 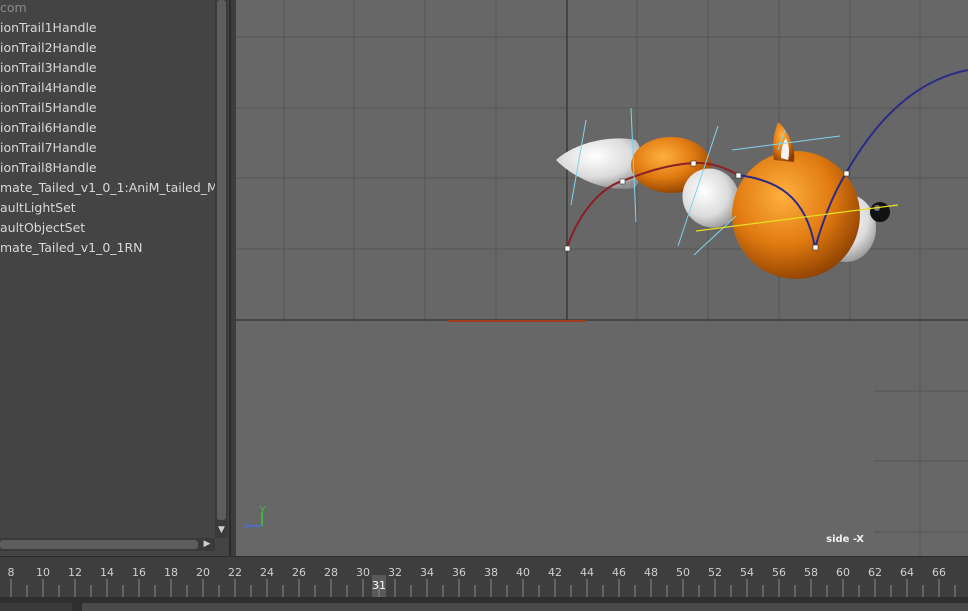 I want to click on ruler-tick-label: 36, so click(x=459, y=572).